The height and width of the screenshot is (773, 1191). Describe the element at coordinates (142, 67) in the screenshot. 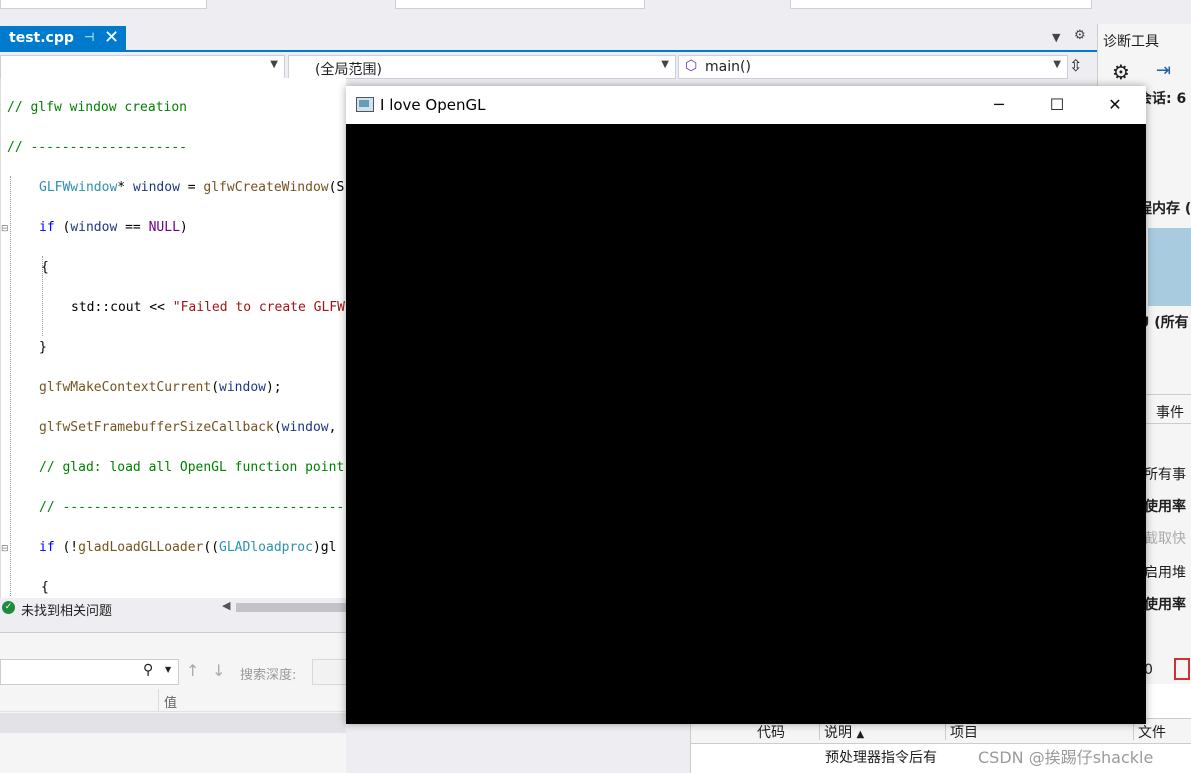

I see `project-combo: ▼` at that location.